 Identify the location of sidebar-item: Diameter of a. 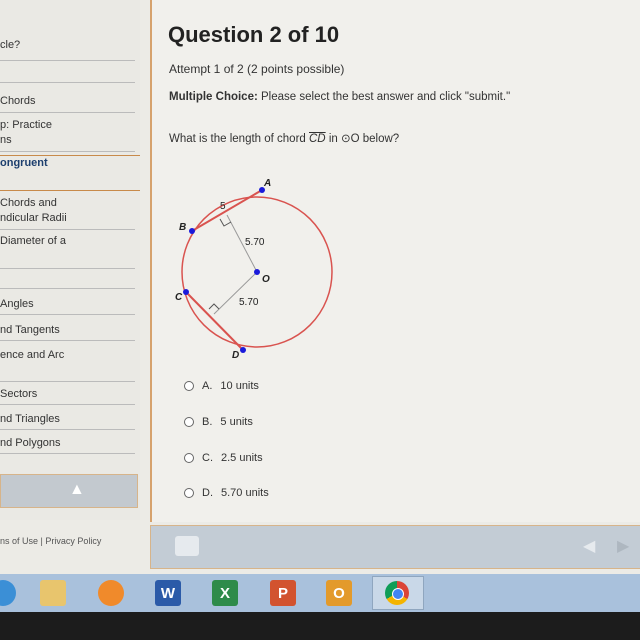
(67, 251).